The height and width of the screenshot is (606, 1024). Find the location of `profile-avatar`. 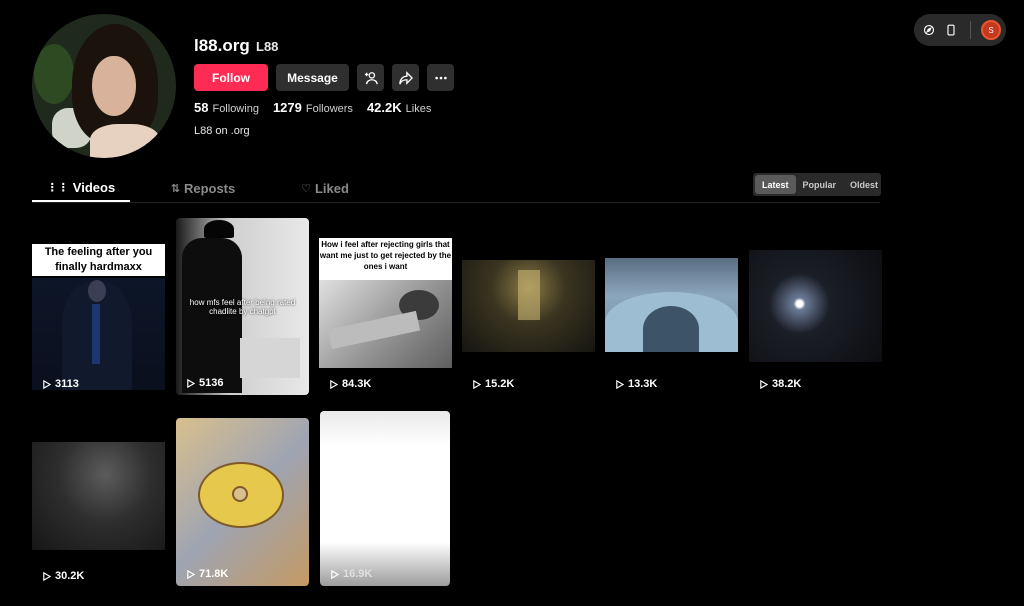

profile-avatar is located at coordinates (104, 86).